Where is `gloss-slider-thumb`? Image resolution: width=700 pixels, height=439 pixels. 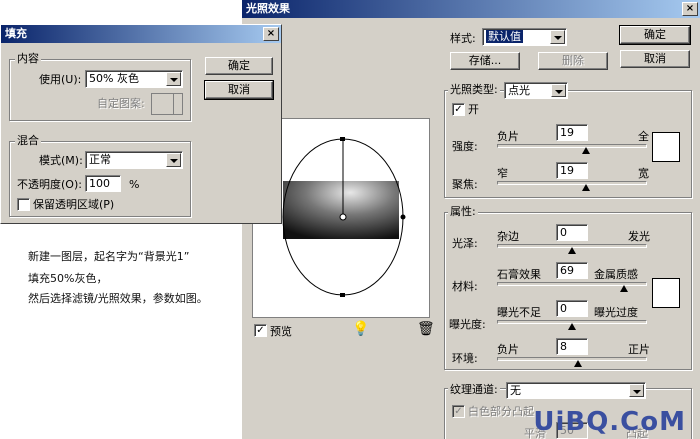
gloss-slider-thumb is located at coordinates (572, 250).